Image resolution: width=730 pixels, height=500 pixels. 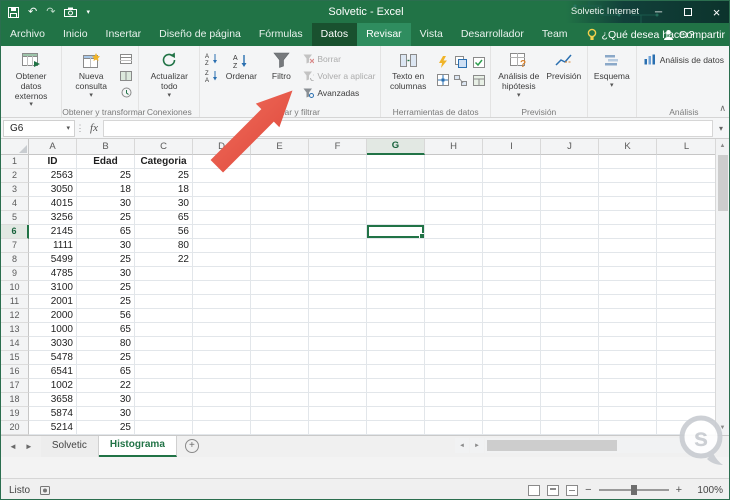 What do you see at coordinates (15, 288) in the screenshot?
I see `row-header-10: 10` at bounding box center [15, 288].